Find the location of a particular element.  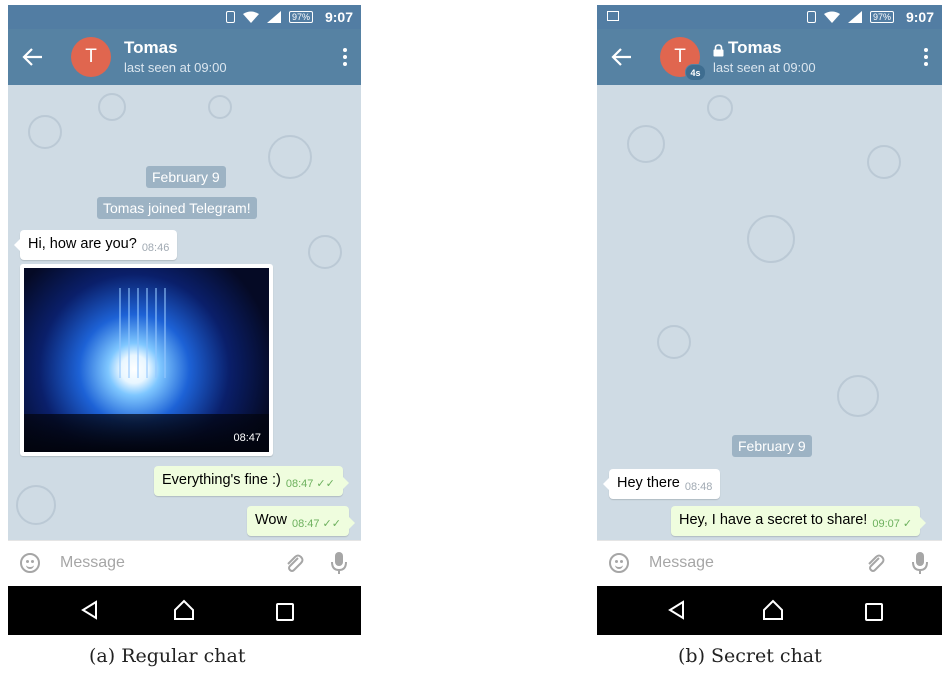

message-time: 09:07 is located at coordinates (886, 524).